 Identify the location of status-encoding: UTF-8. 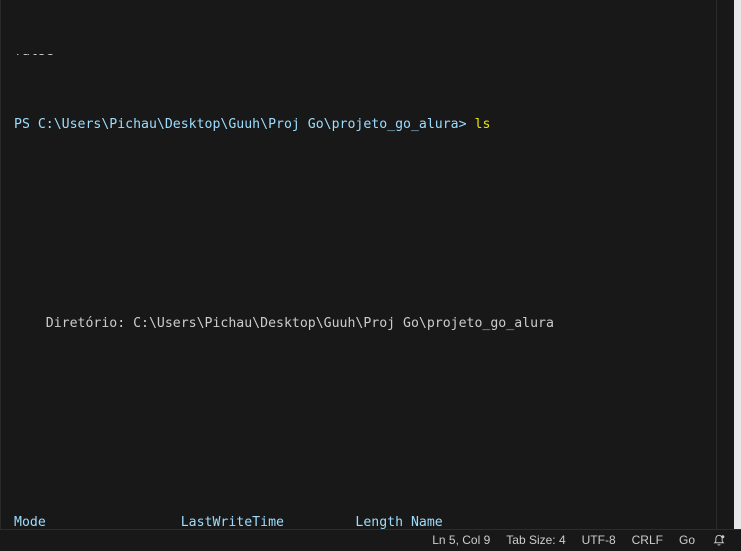
(599, 540).